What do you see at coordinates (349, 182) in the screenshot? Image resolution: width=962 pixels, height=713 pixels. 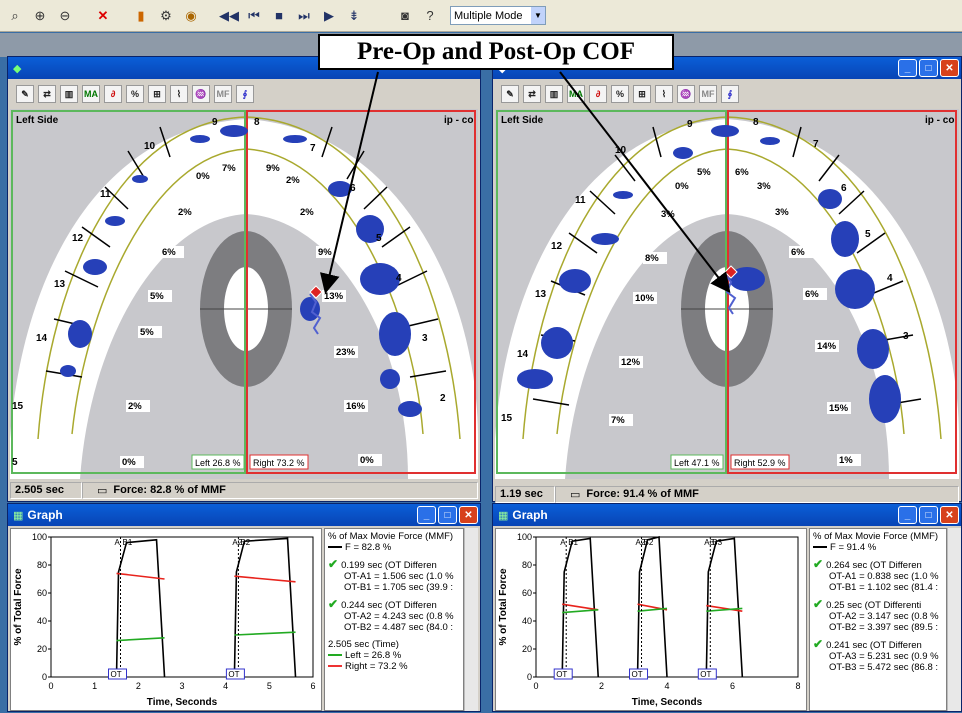 I see `arrow-preop` at bounding box center [349, 182].